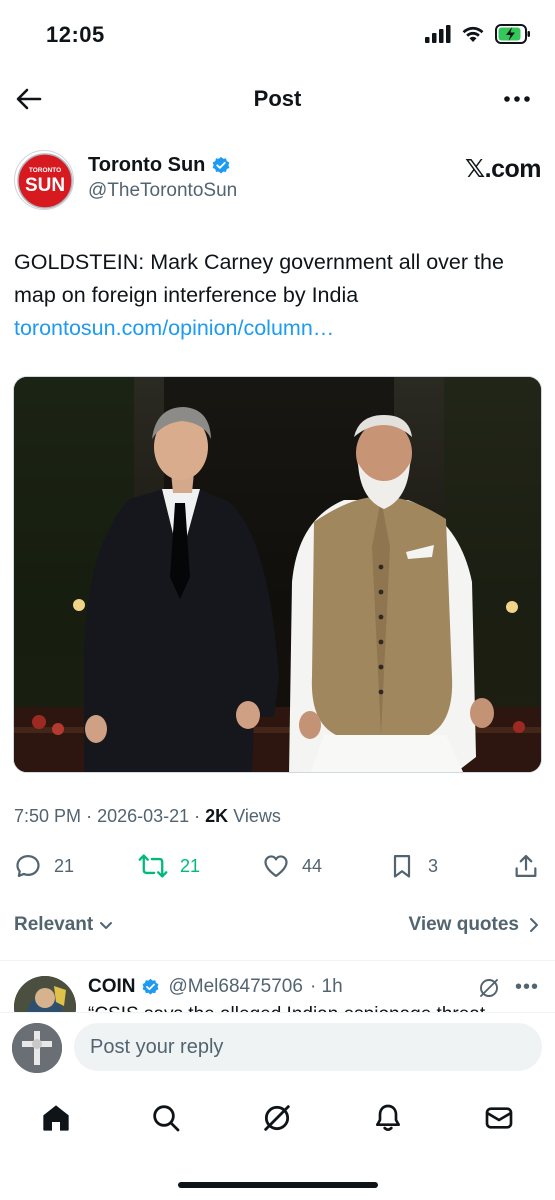 The image size is (555, 1200). What do you see at coordinates (28, 866) in the screenshot?
I see `reply-bubble-icon` at bounding box center [28, 866].